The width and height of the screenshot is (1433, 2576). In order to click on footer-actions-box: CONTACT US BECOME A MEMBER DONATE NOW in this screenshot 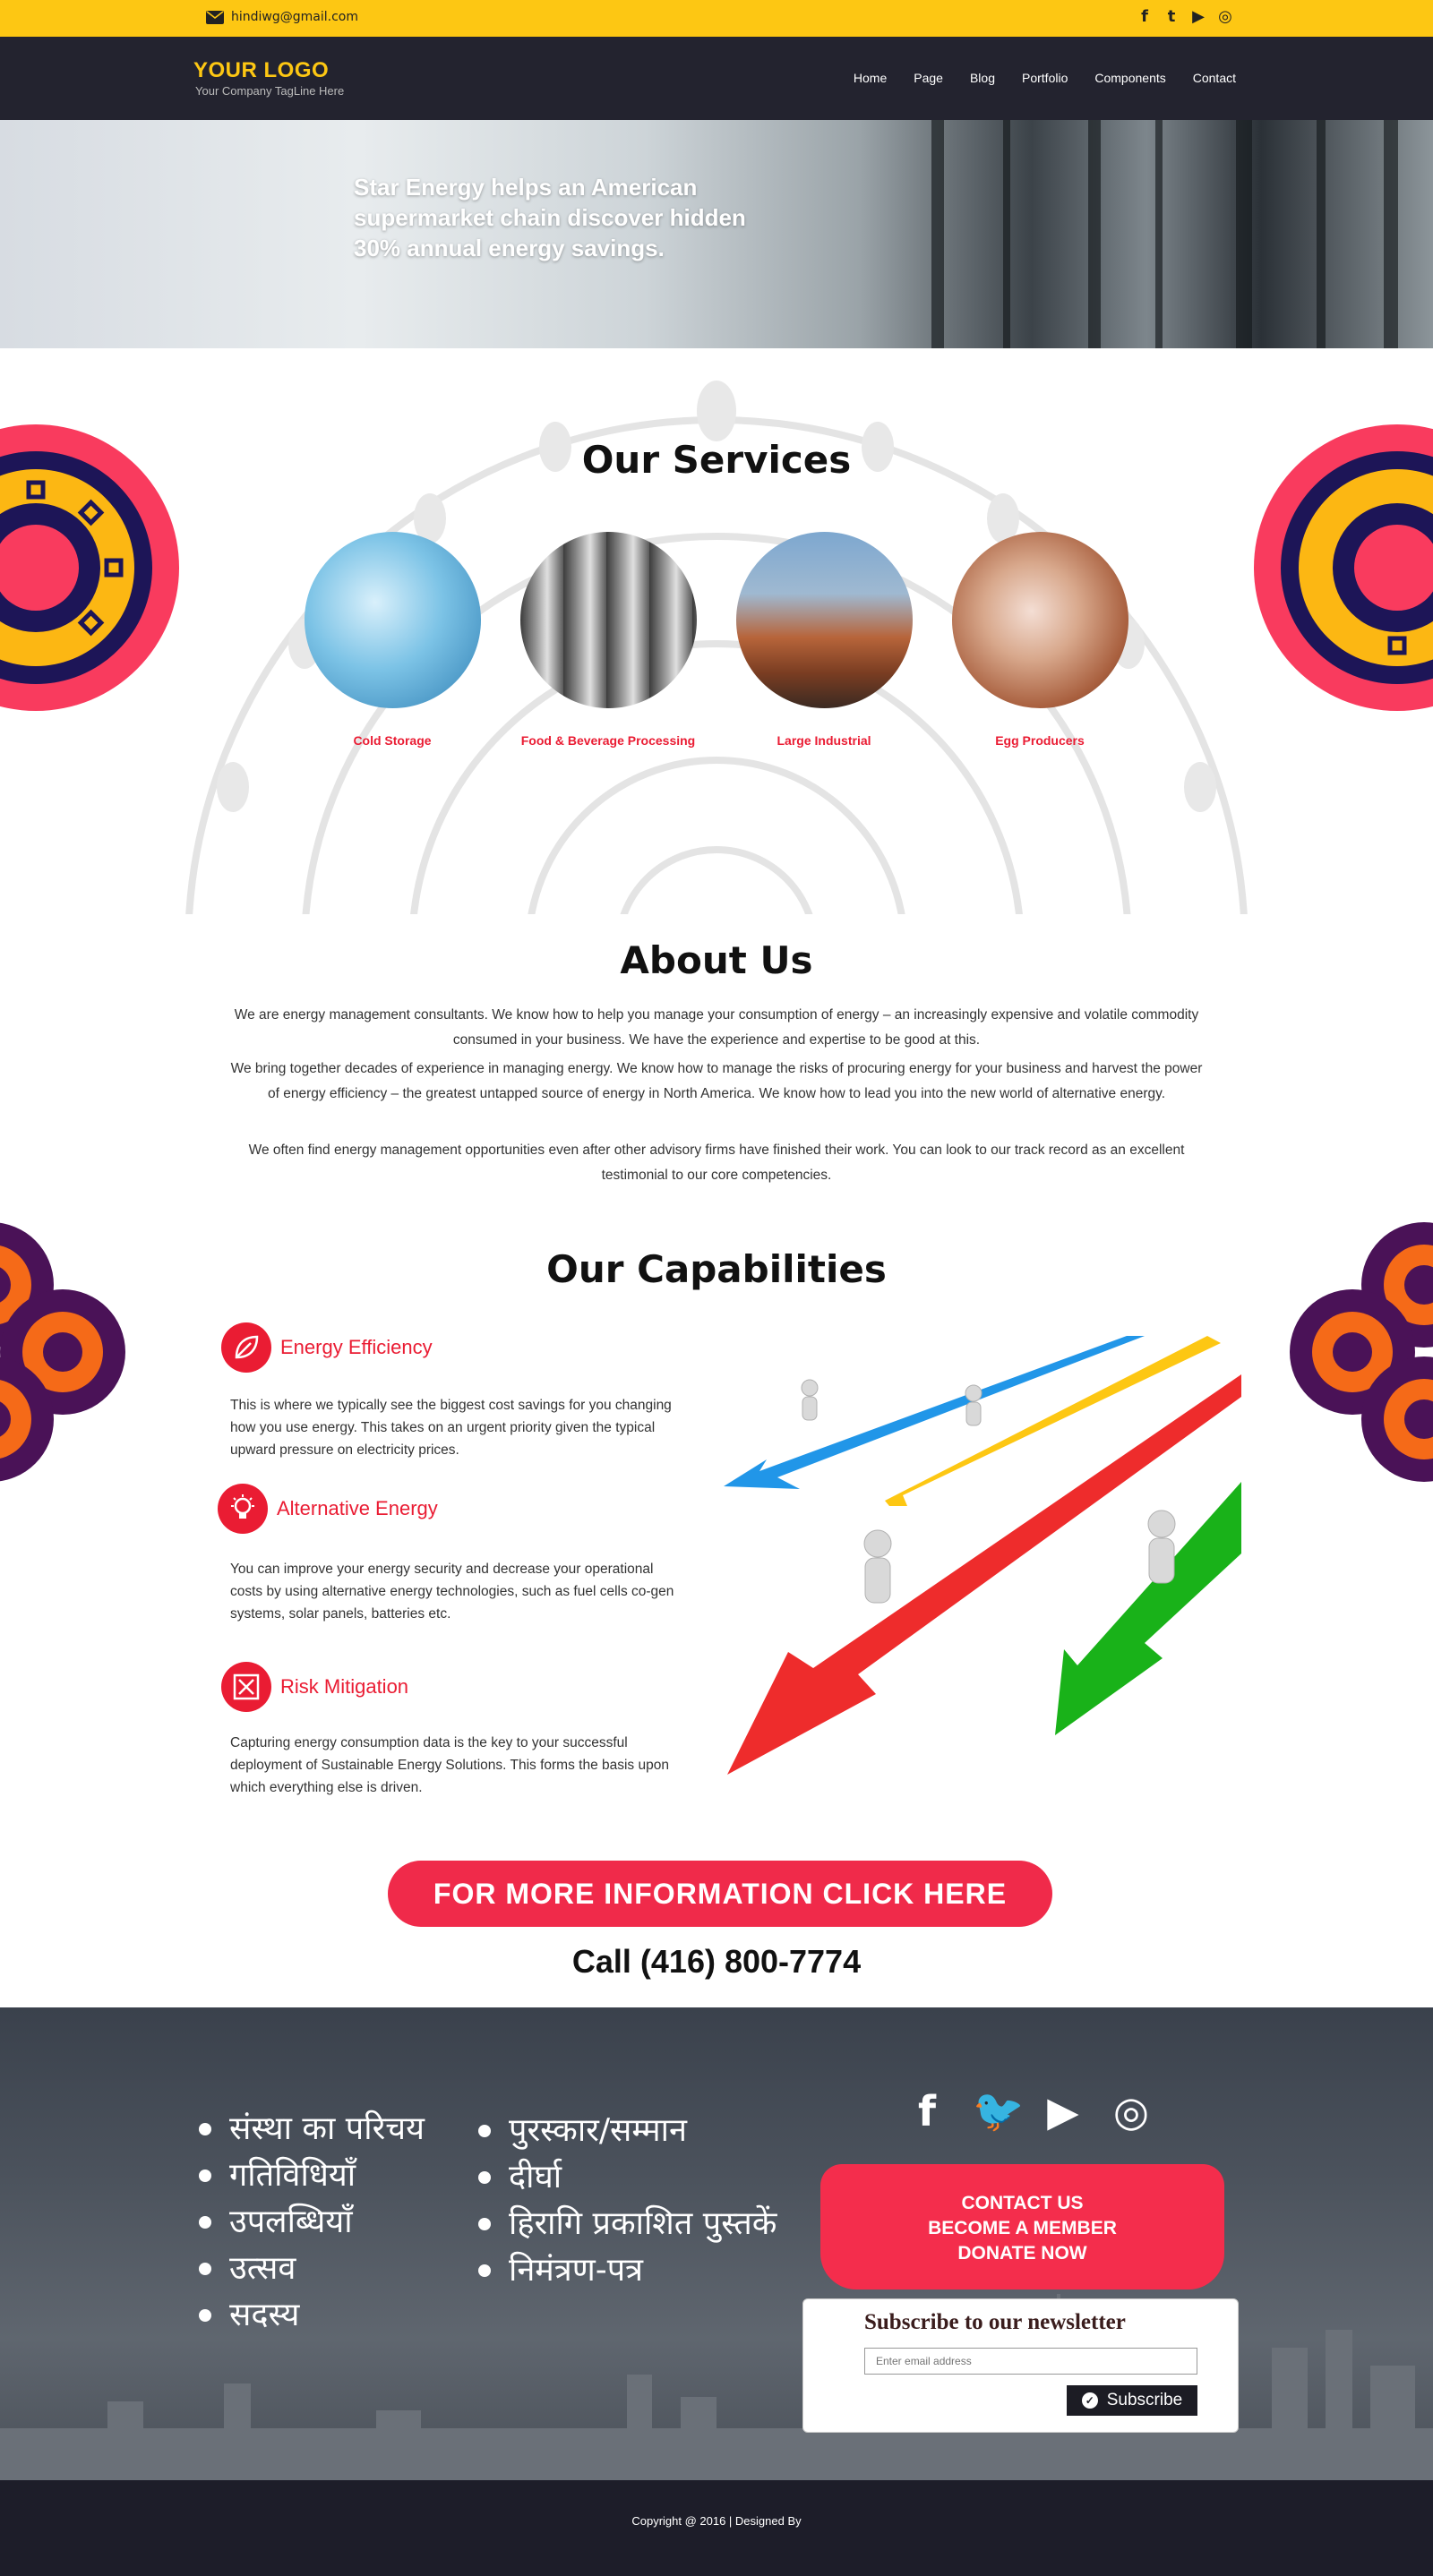, I will do `click(1022, 2226)`.